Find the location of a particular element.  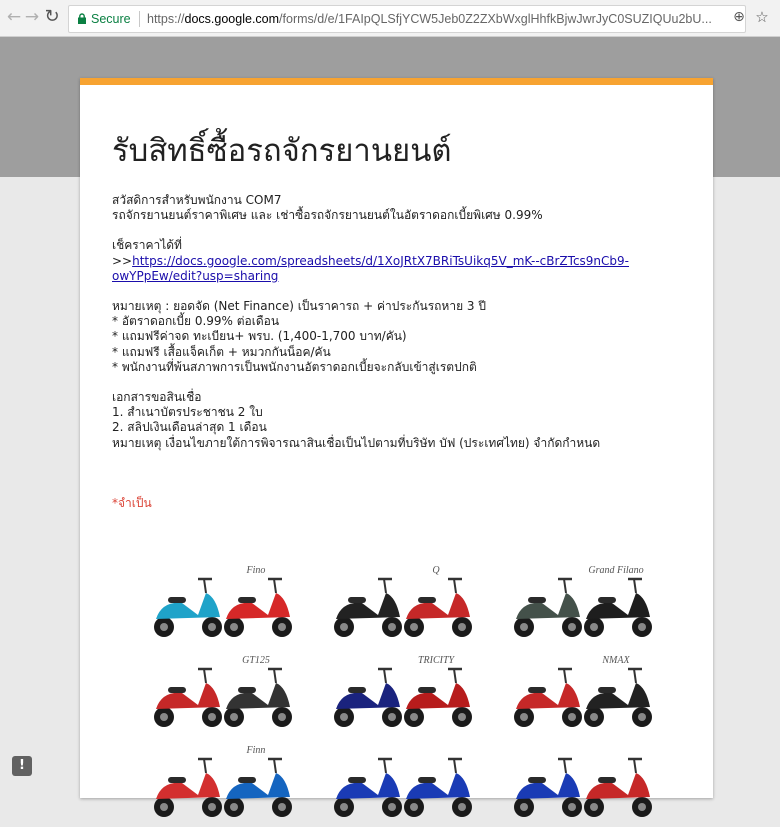

lock-icon is located at coordinates (82, 18).